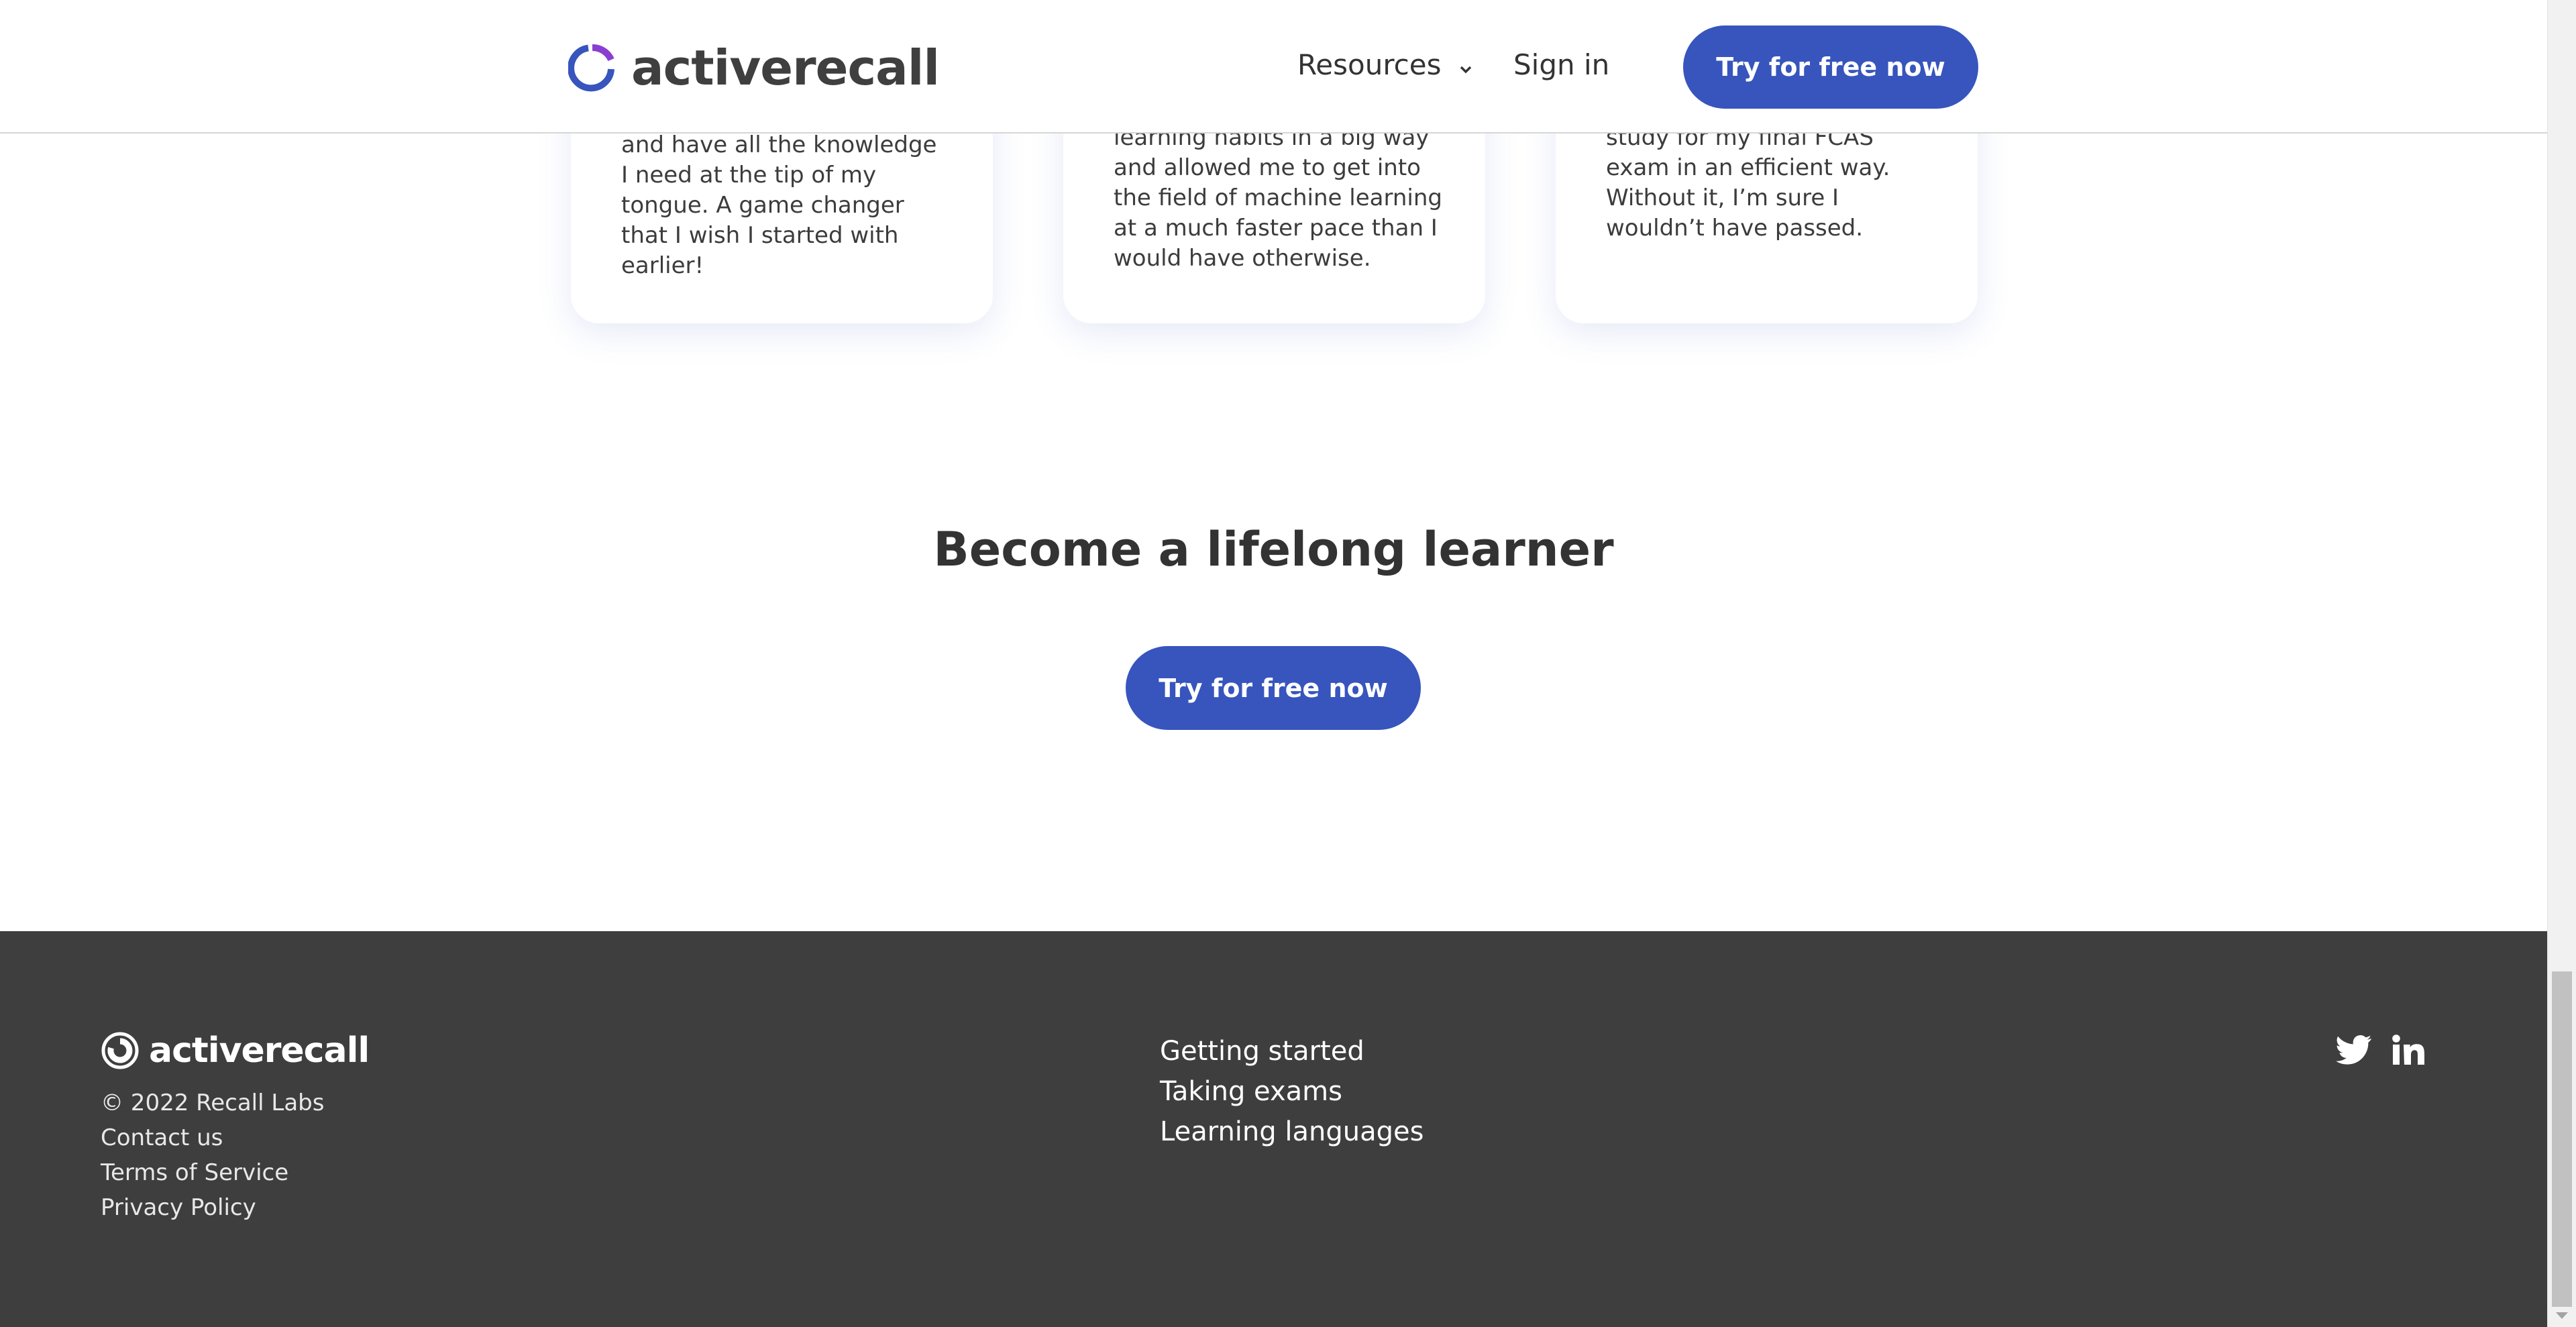  Describe the element at coordinates (162, 1137) in the screenshot. I see `contact-link: Contact us` at that location.